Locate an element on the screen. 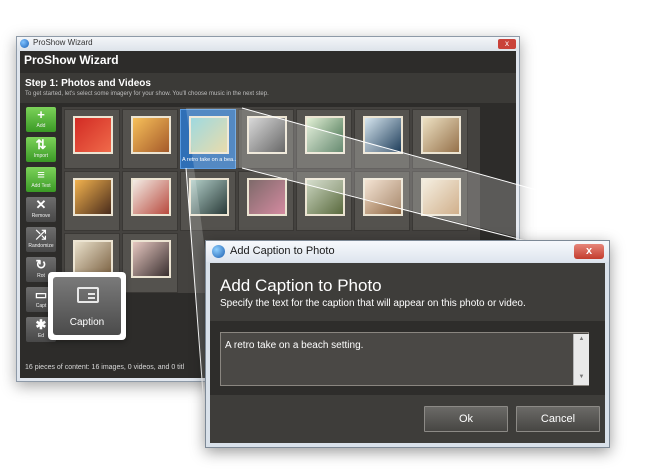 The image size is (646, 471). caption-text-value: A retro take on a beach setting. is located at coordinates (294, 345).